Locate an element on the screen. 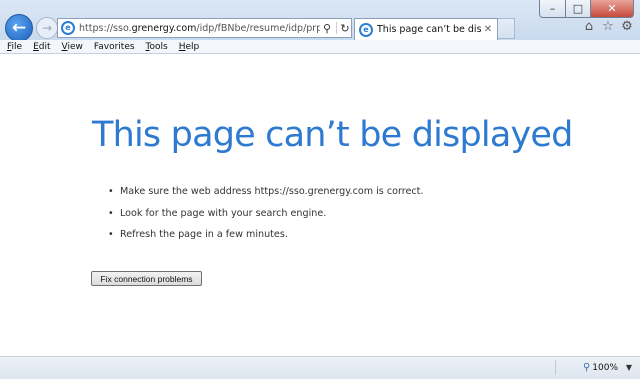 This screenshot has width=640, height=379. url-suffix: /idp/fBNbe/resume/idp/prp.ping is located at coordinates (258, 28).